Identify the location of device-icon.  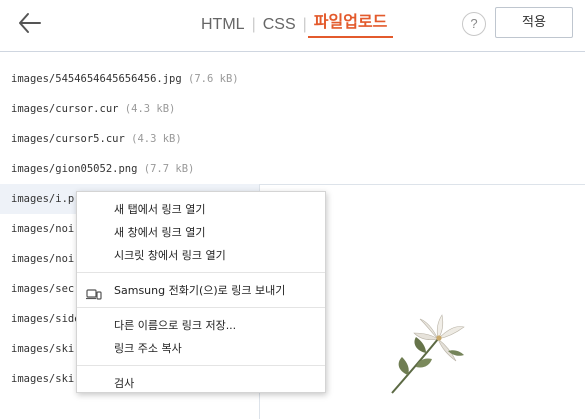
(94, 292).